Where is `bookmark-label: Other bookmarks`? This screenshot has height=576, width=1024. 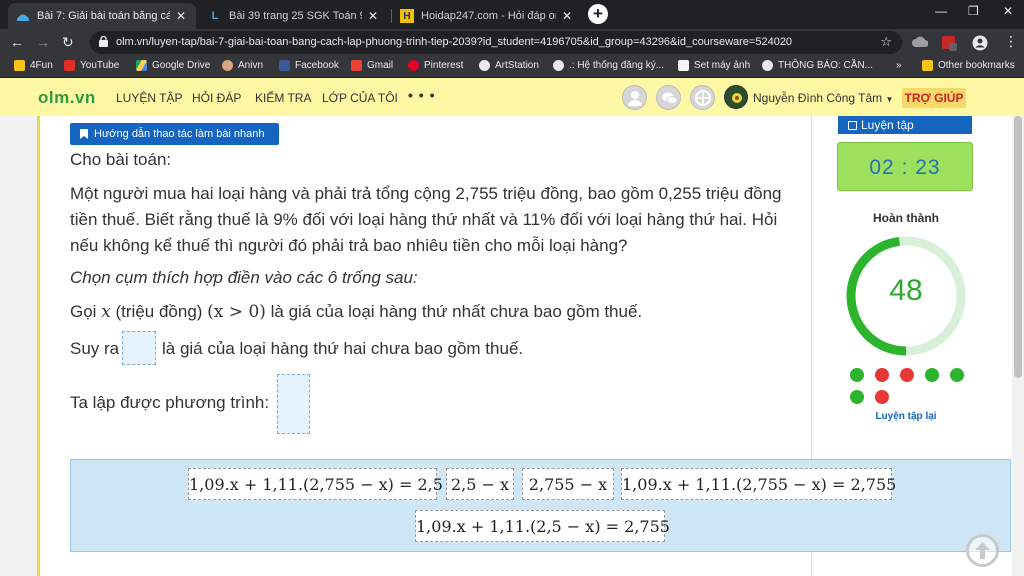 bookmark-label: Other bookmarks is located at coordinates (976, 65).